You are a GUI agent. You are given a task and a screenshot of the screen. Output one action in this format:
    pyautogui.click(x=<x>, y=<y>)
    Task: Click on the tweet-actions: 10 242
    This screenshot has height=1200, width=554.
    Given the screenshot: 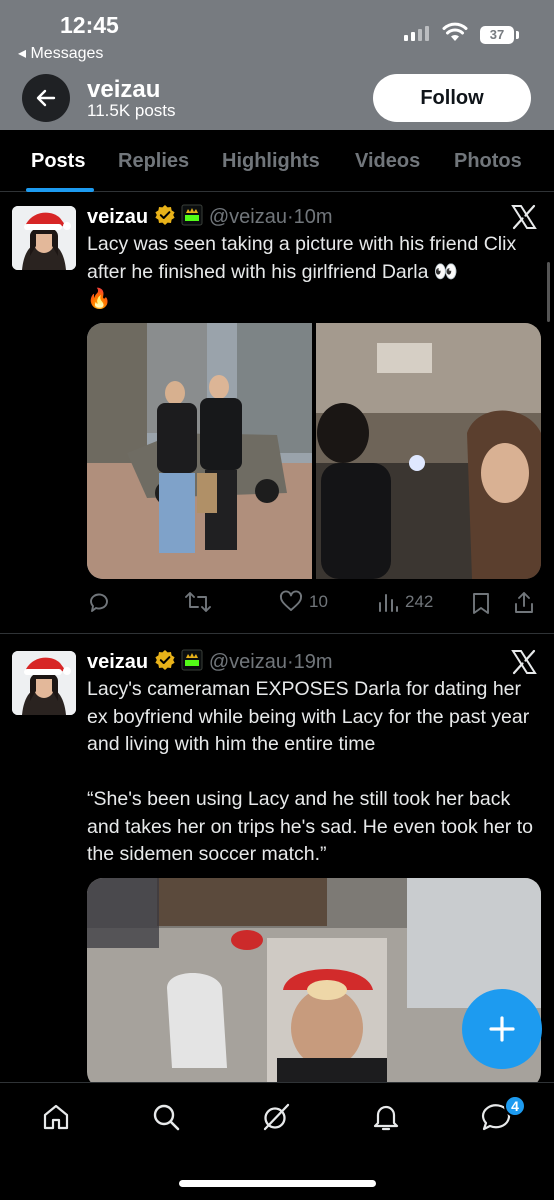 What is the action you would take?
    pyautogui.click(x=313, y=605)
    